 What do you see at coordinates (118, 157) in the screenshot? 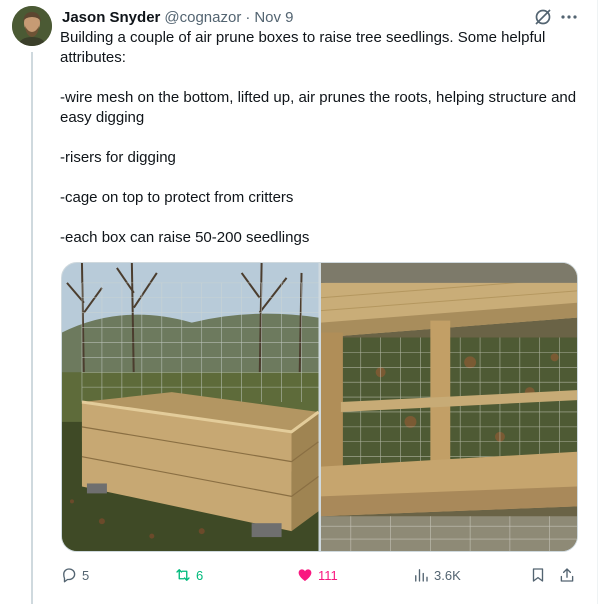
I see `tweet-line: -risers for digging` at bounding box center [118, 157].